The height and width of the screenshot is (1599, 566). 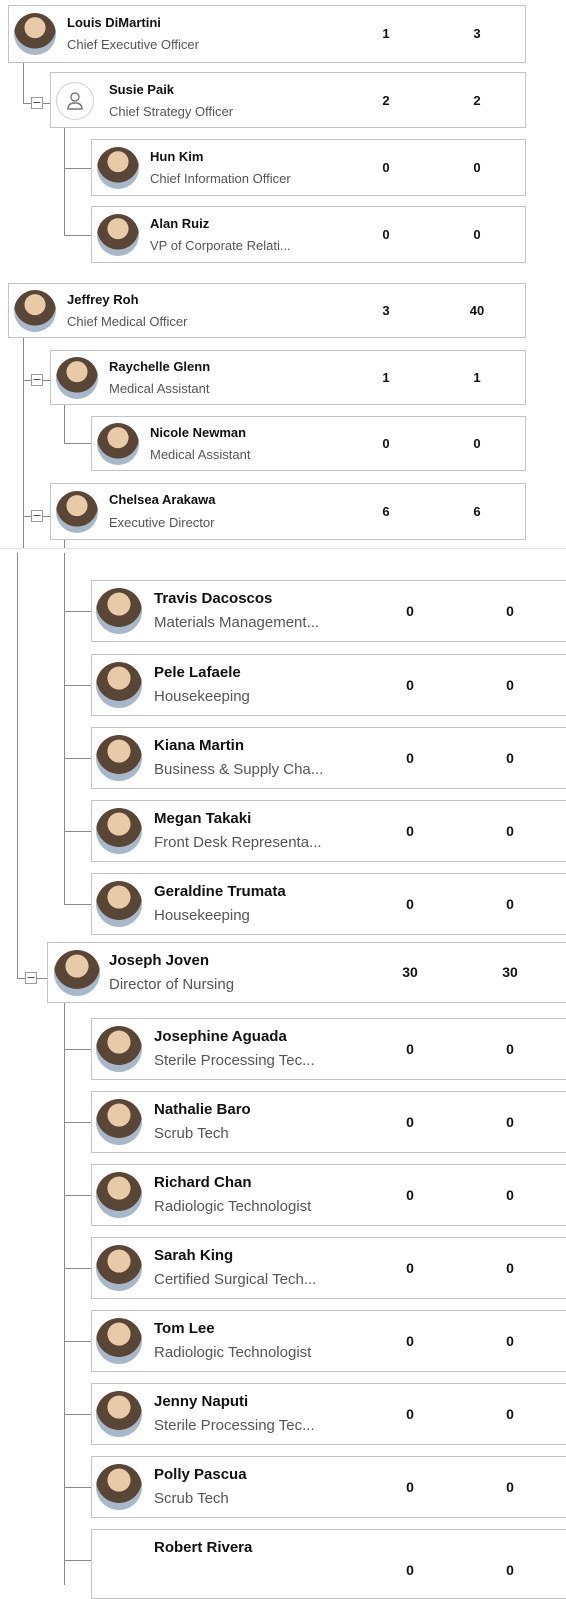 What do you see at coordinates (328, 1564) in the screenshot?
I see `org-card: Robert Rivera 0 0` at bounding box center [328, 1564].